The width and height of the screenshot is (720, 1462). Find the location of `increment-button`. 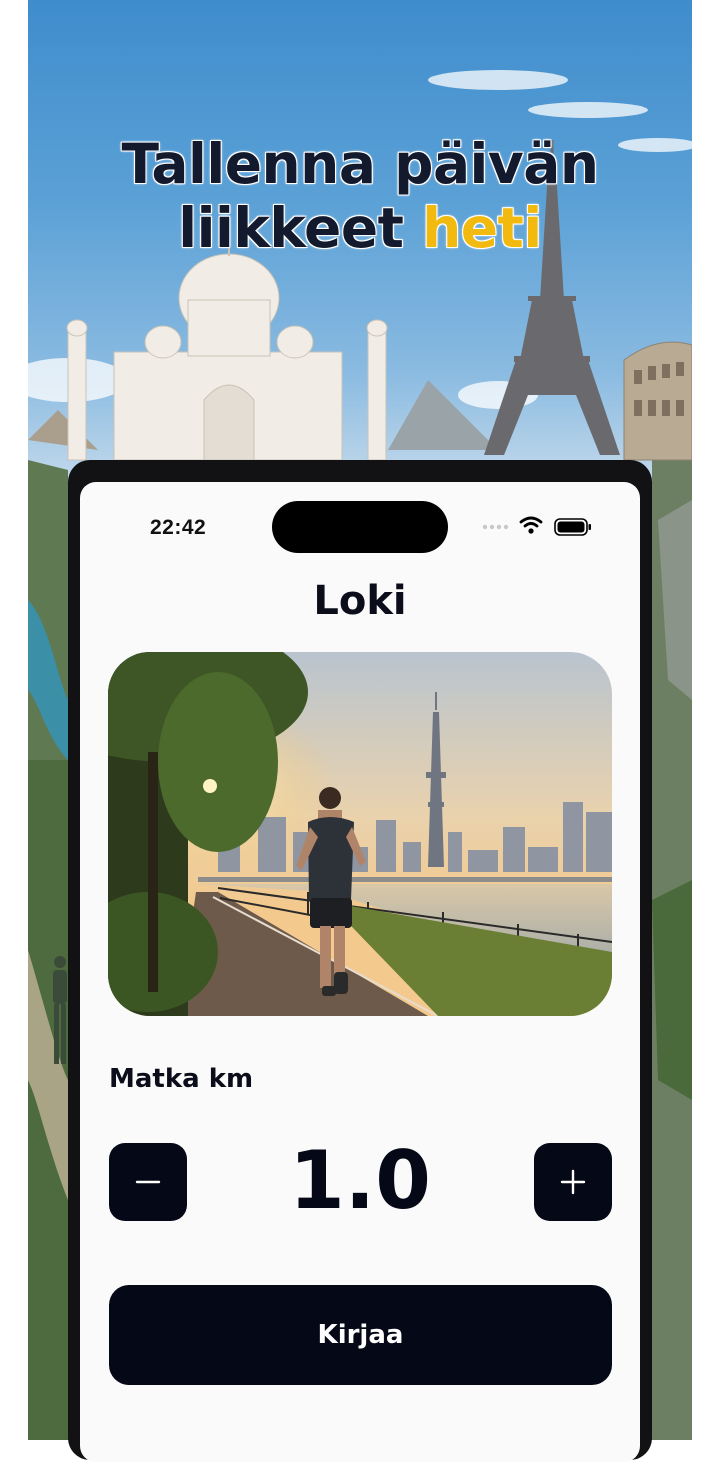

increment-button is located at coordinates (573, 1182).